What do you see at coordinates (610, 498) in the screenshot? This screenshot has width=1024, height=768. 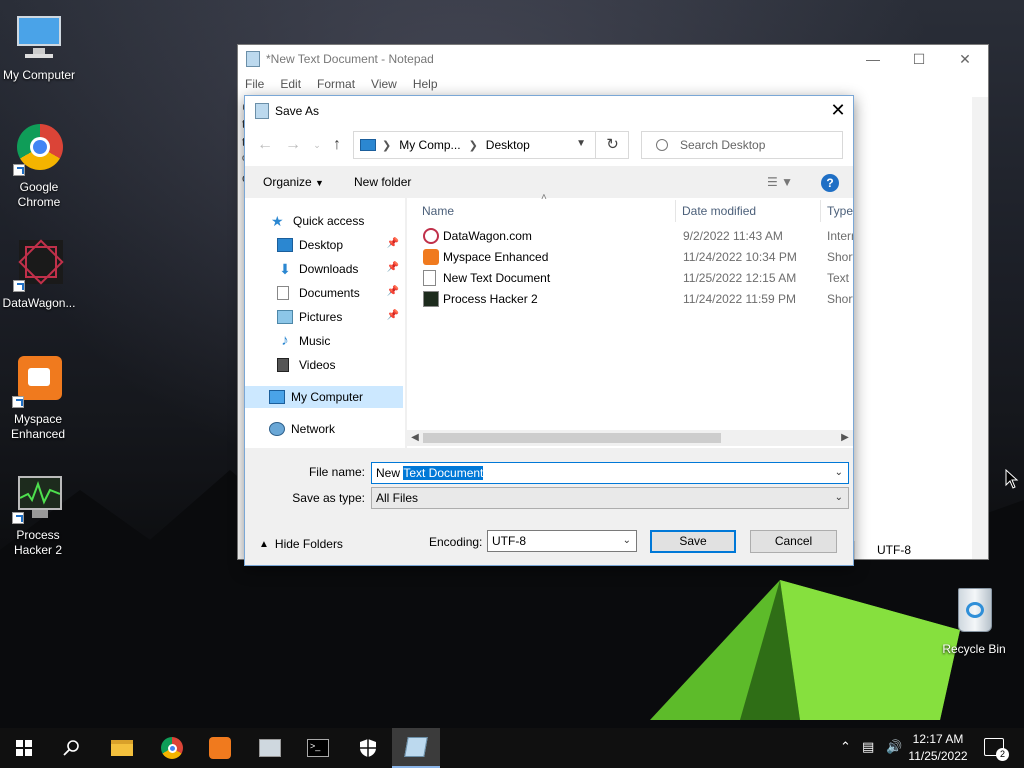 I see `save-as-type-select: All Files ⌄` at bounding box center [610, 498].